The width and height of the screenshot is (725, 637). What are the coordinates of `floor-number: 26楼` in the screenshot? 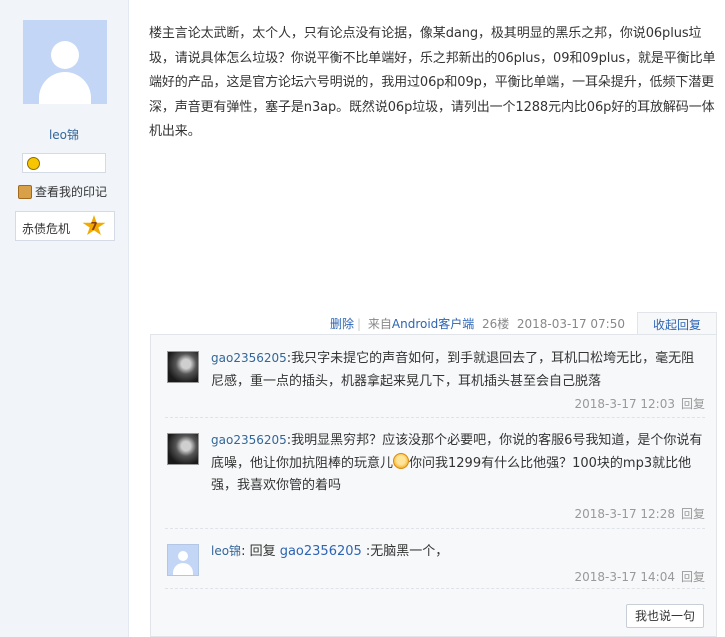 It's located at (495, 324).